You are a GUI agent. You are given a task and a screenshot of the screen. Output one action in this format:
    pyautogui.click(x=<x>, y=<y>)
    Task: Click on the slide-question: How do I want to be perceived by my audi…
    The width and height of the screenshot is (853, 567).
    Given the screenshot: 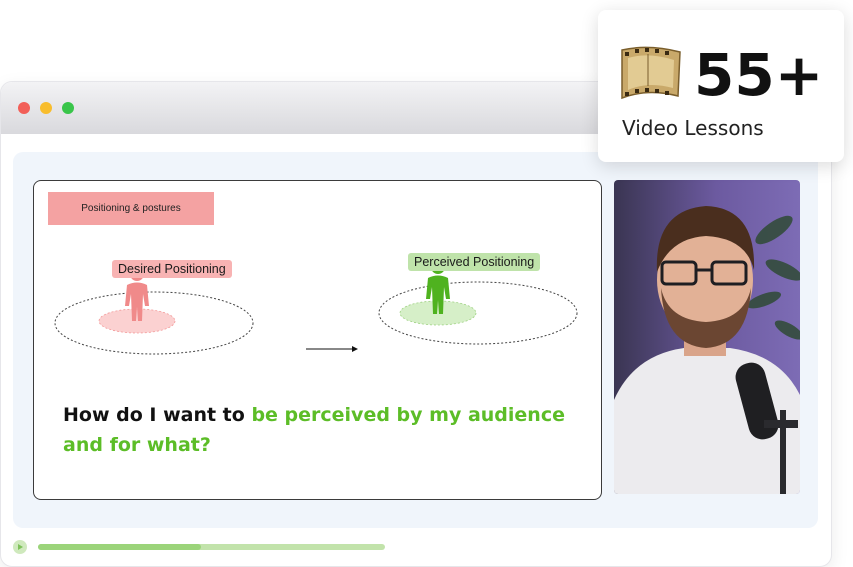 What is the action you would take?
    pyautogui.click(x=323, y=430)
    